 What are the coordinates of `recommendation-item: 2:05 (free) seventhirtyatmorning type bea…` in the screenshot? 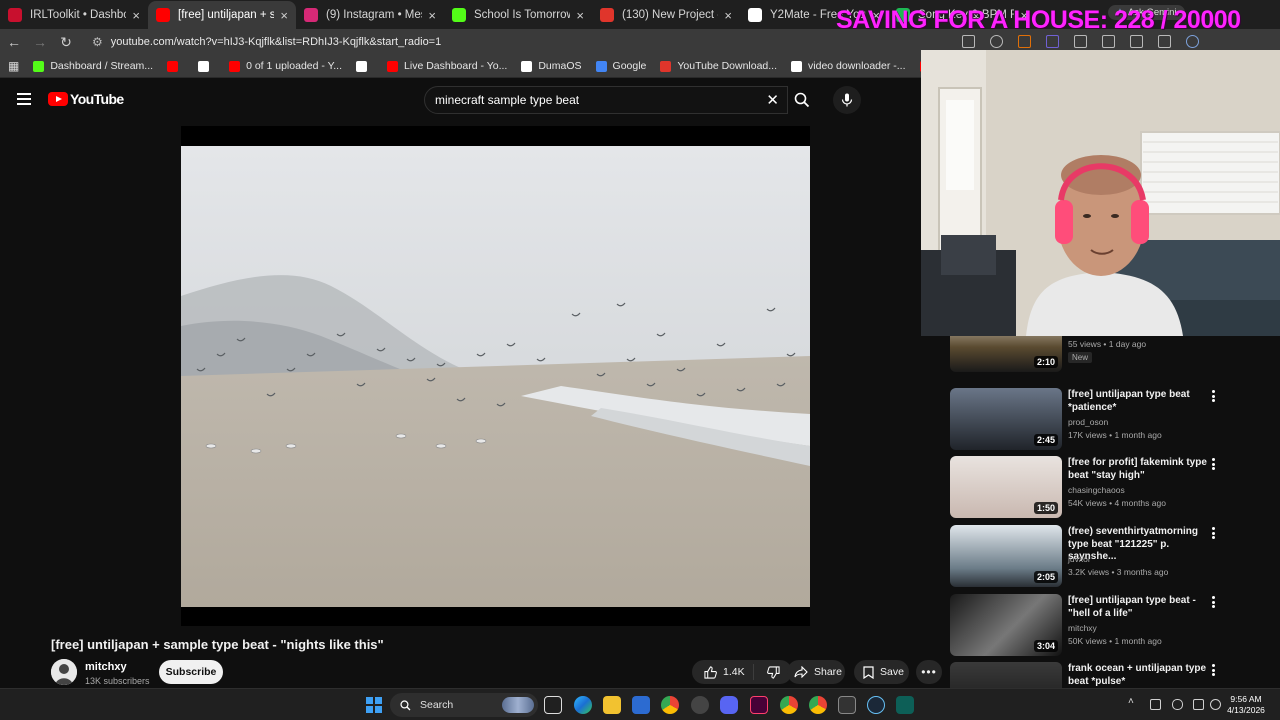 It's located at (1115, 558).